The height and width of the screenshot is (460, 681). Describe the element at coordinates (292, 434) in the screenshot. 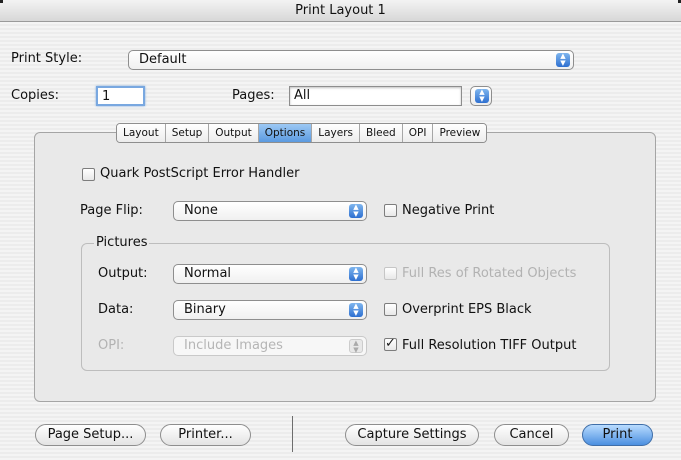

I see `button-divider` at that location.